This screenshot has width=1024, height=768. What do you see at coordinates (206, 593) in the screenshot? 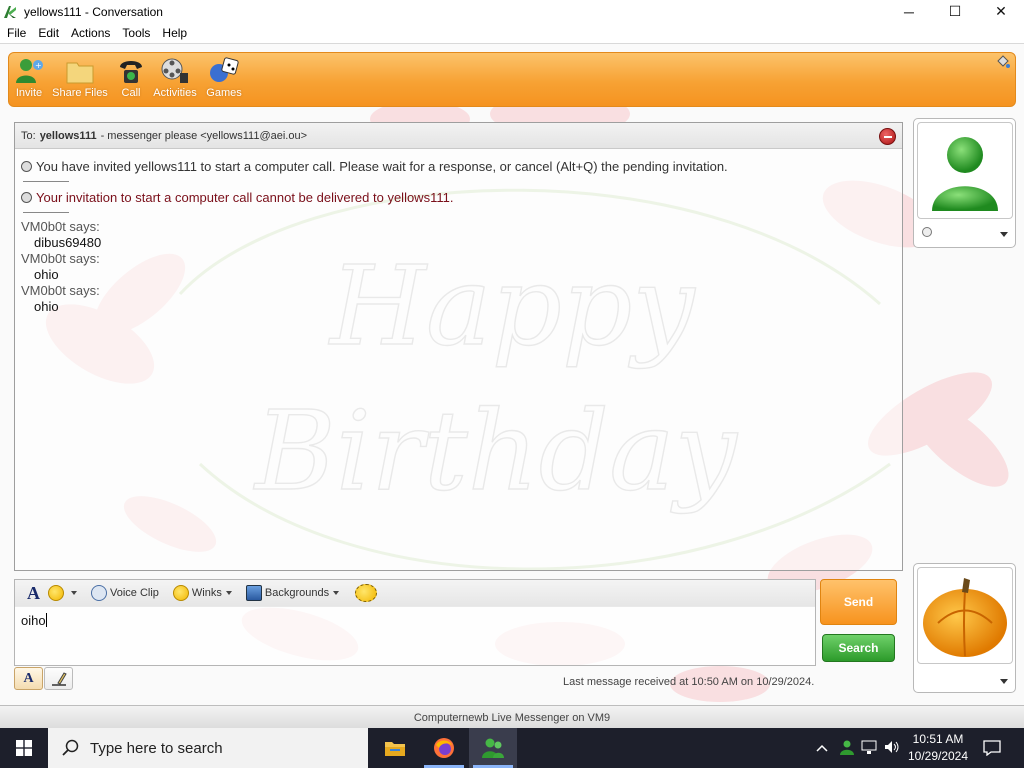
I see `winks-label: Winks` at bounding box center [206, 593].